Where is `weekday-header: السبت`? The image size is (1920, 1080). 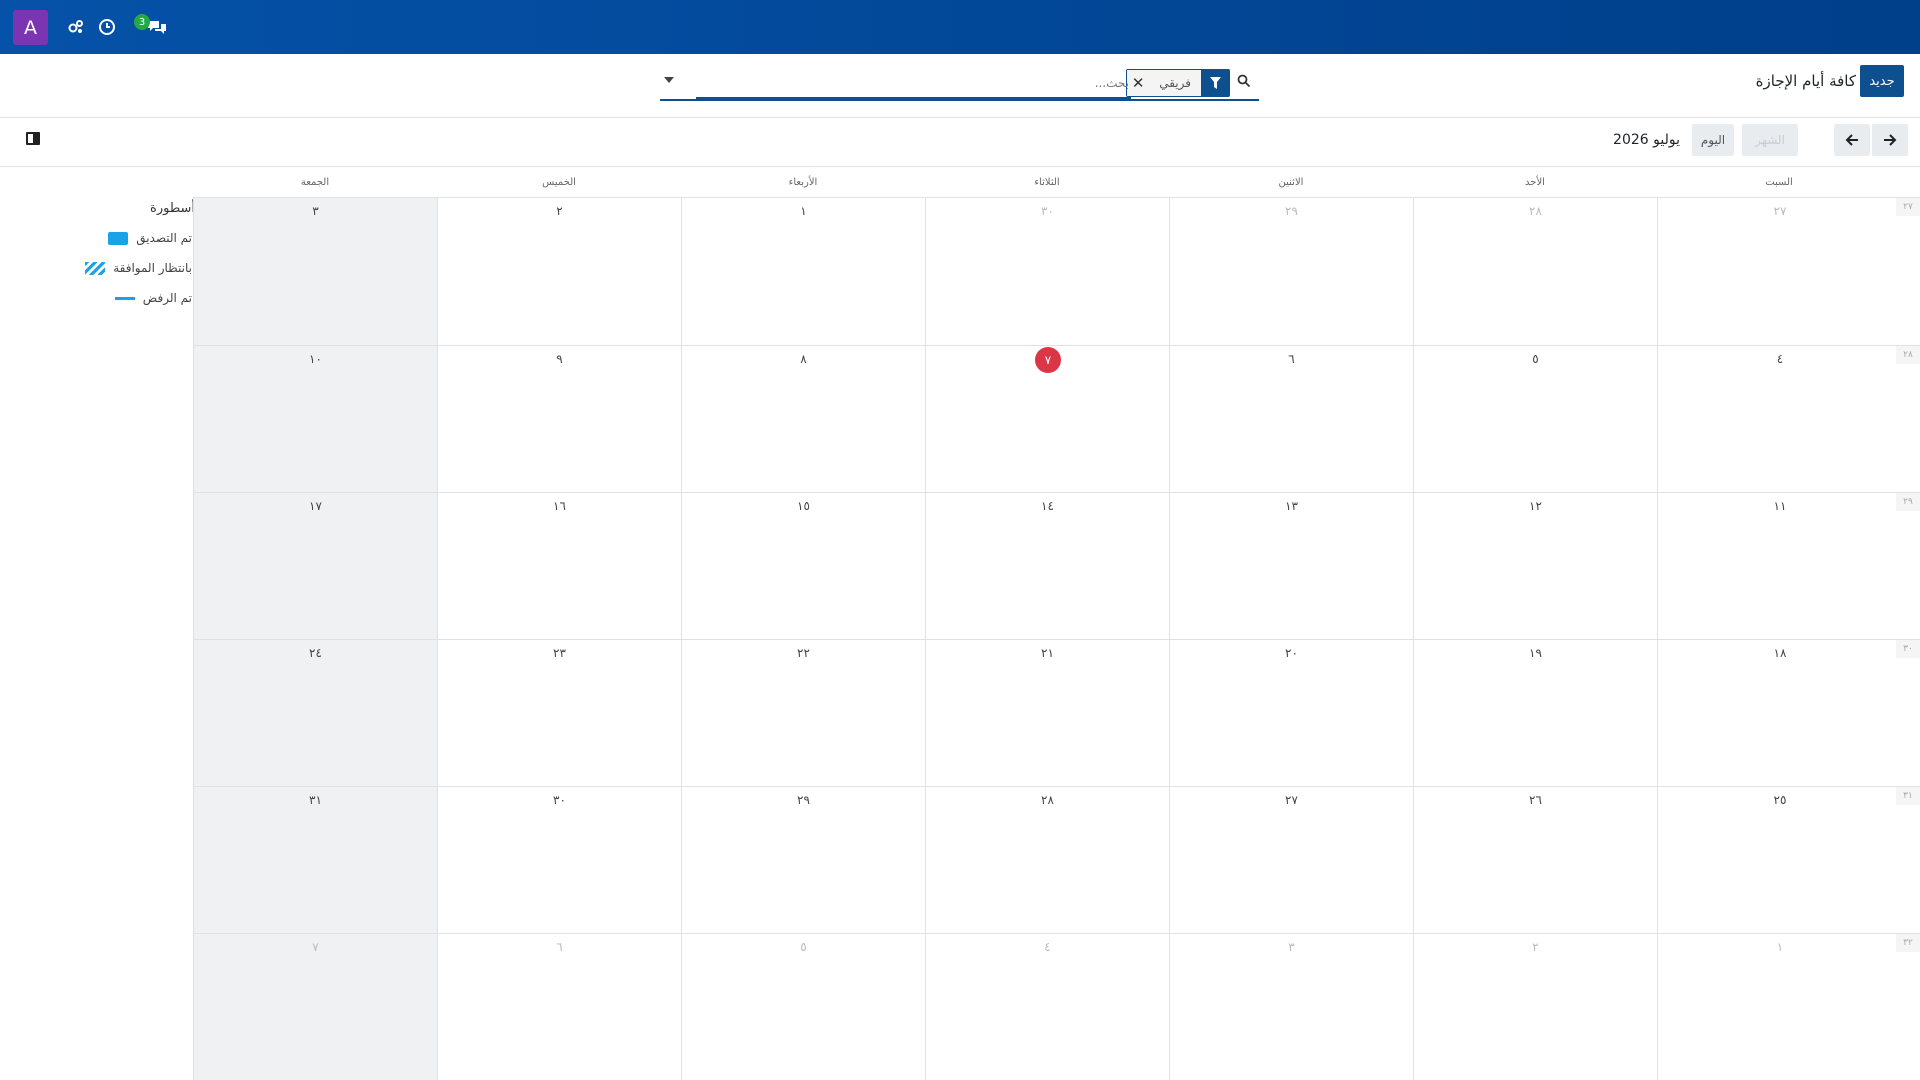 weekday-header: السبت is located at coordinates (1779, 182).